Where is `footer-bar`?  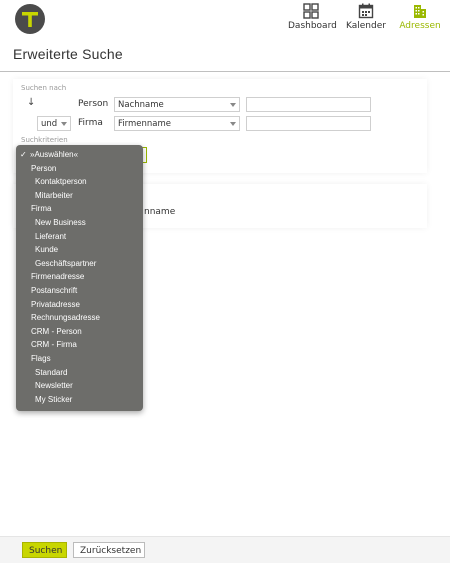 footer-bar is located at coordinates (225, 549).